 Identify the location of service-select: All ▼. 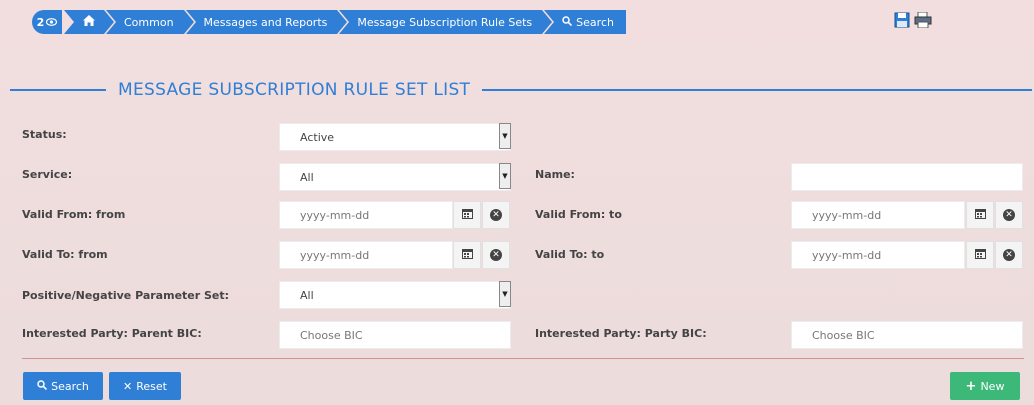
(395, 177).